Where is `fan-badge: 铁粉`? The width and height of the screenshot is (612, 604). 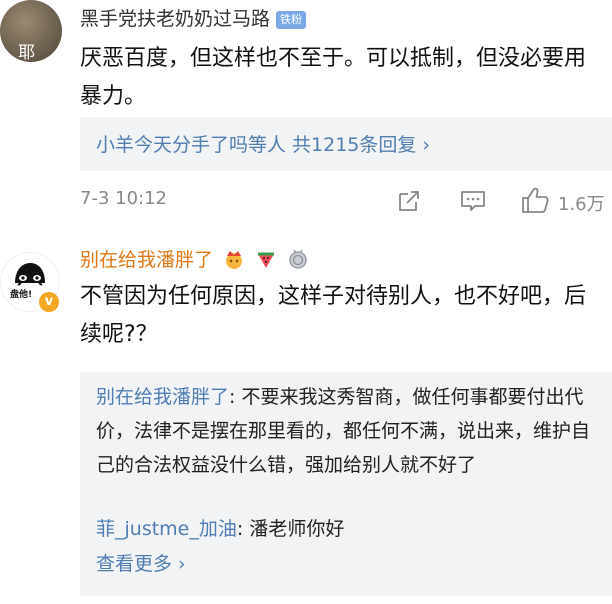
fan-badge: 铁粉 is located at coordinates (291, 20).